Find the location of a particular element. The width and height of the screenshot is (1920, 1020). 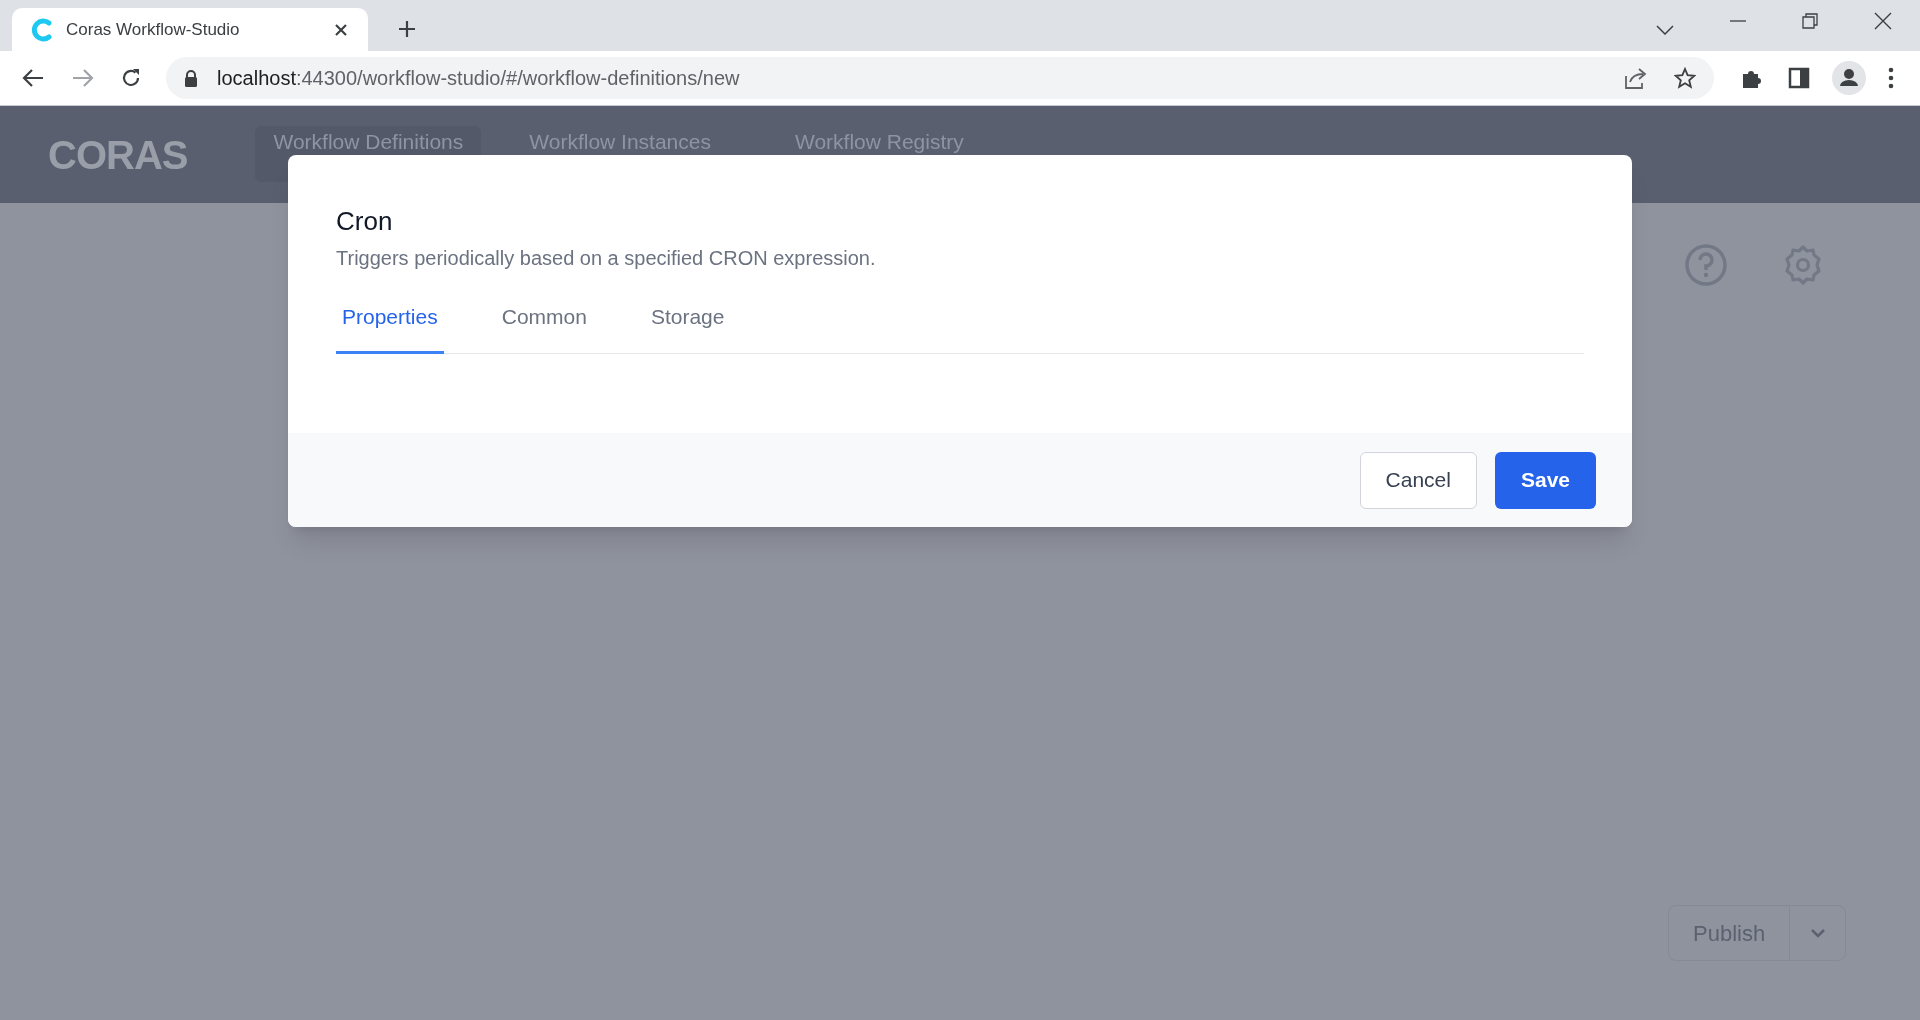

app-logo-icon is located at coordinates (42, 29).